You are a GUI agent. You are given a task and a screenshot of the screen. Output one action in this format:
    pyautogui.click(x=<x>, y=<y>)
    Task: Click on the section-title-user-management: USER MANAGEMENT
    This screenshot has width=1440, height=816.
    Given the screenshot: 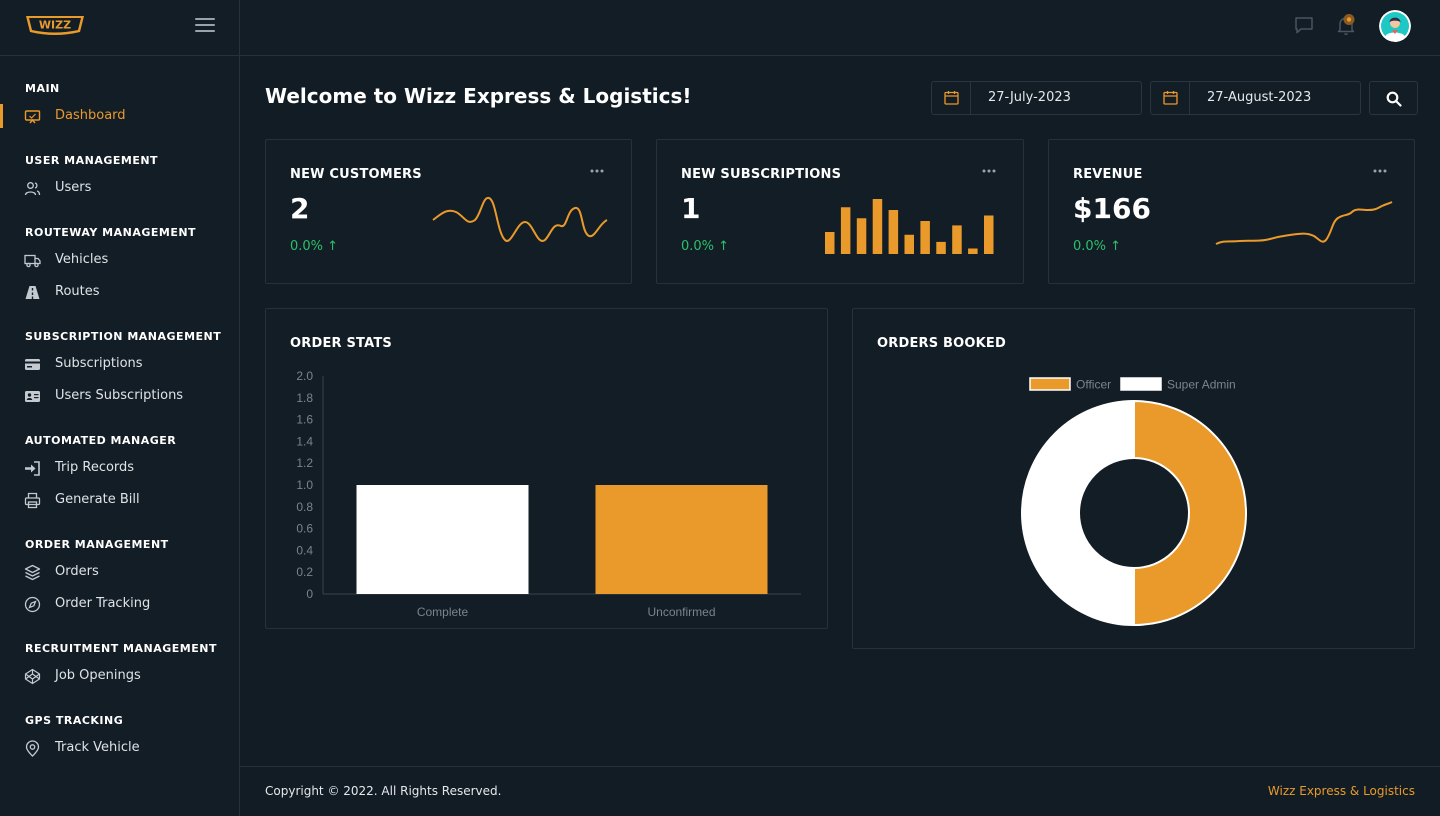 What is the action you would take?
    pyautogui.click(x=92, y=160)
    